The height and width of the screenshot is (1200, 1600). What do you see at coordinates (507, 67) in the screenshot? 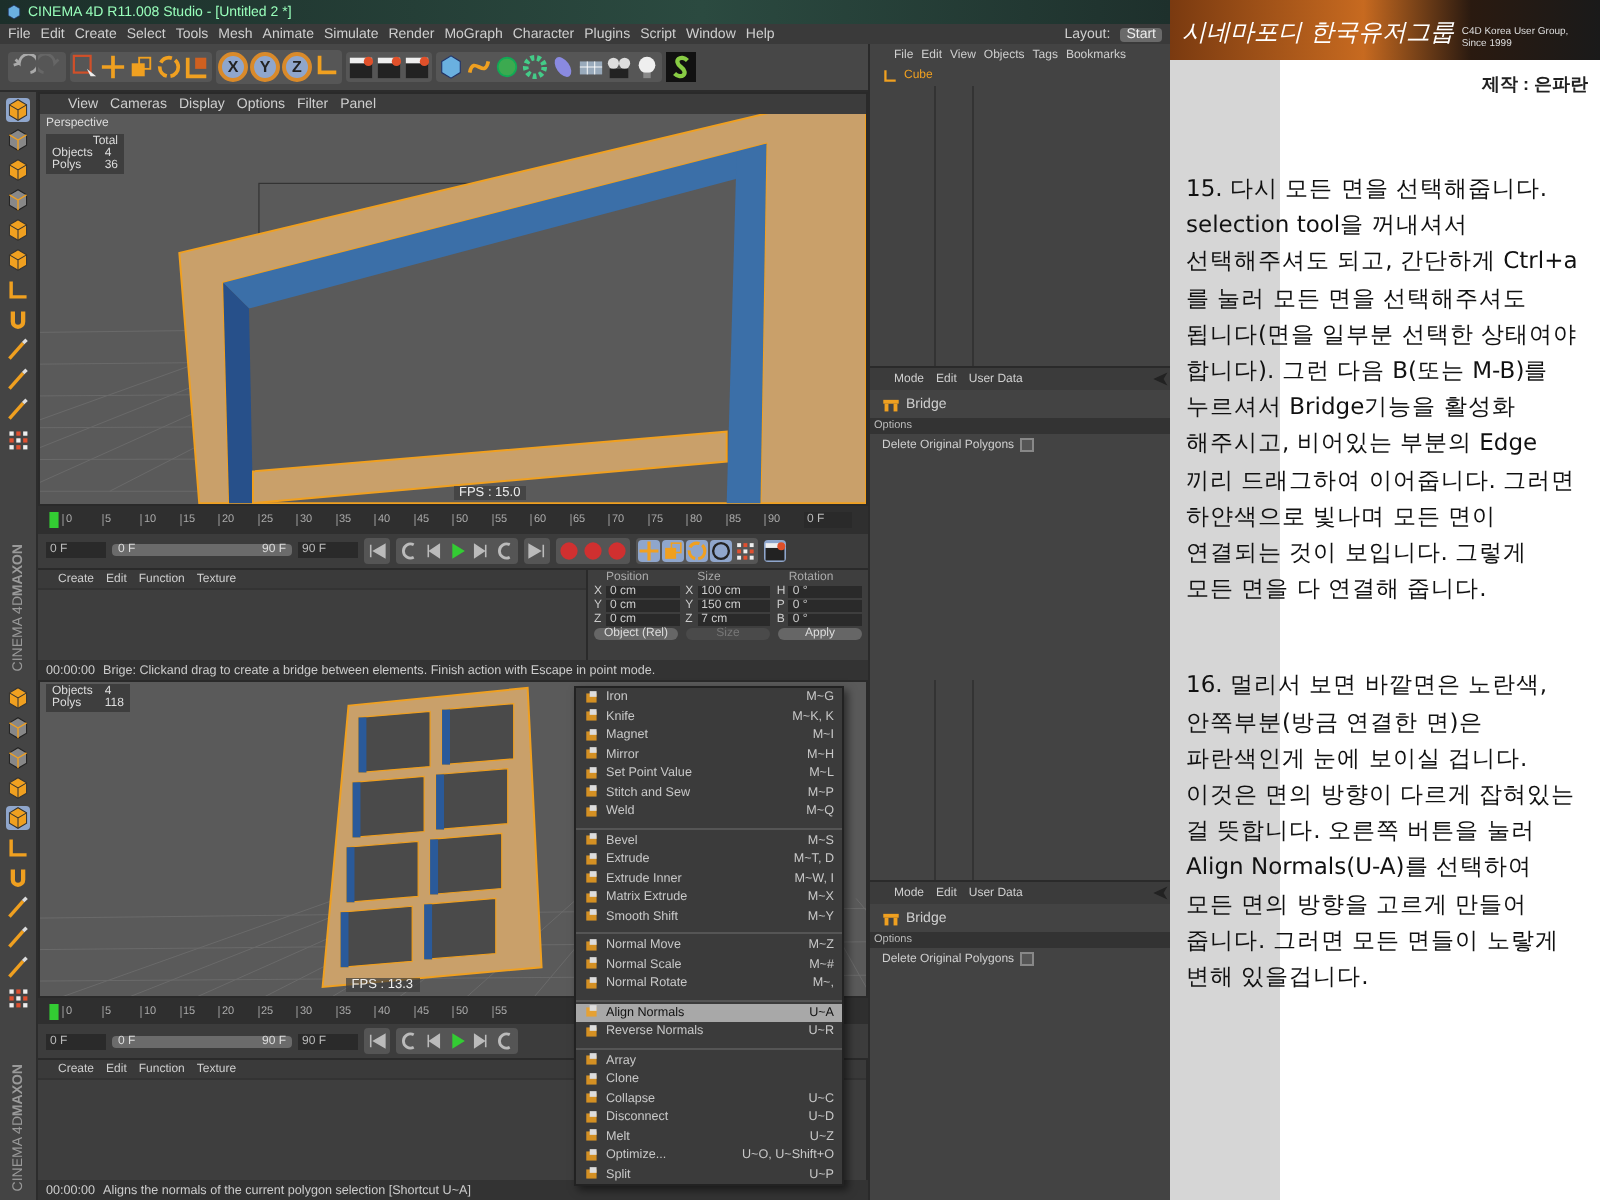
I see `blob-icon` at bounding box center [507, 67].